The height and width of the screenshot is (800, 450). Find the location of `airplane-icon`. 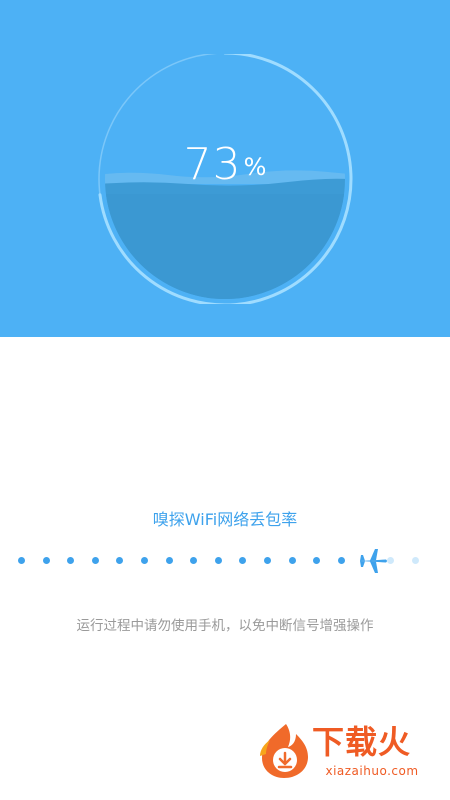

airplane-icon is located at coordinates (374, 561).